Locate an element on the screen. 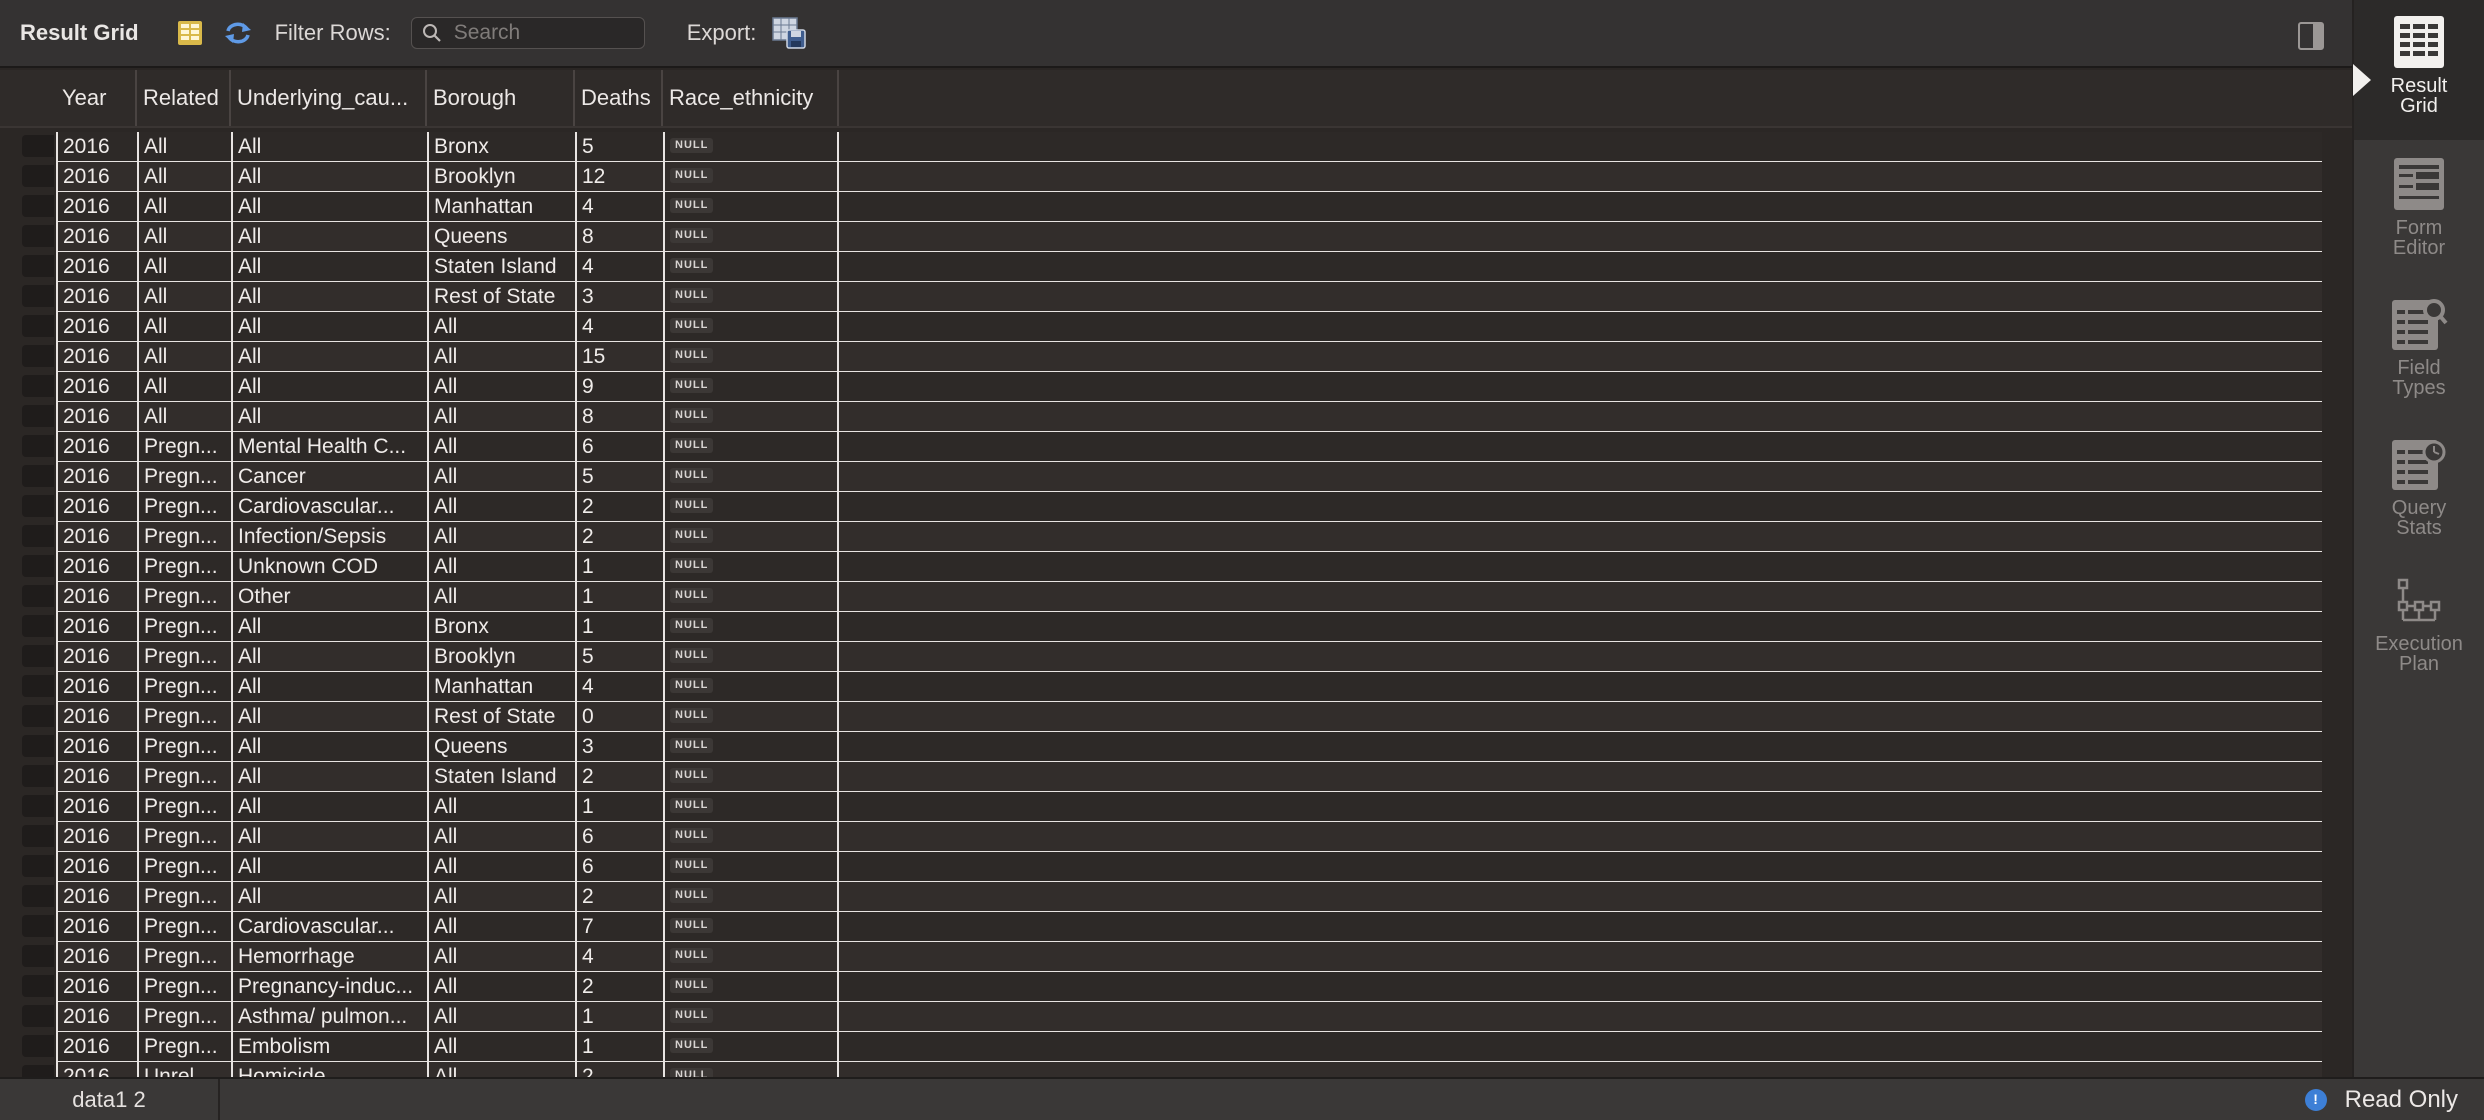  cell-underlying-cause: Other is located at coordinates (329, 596).